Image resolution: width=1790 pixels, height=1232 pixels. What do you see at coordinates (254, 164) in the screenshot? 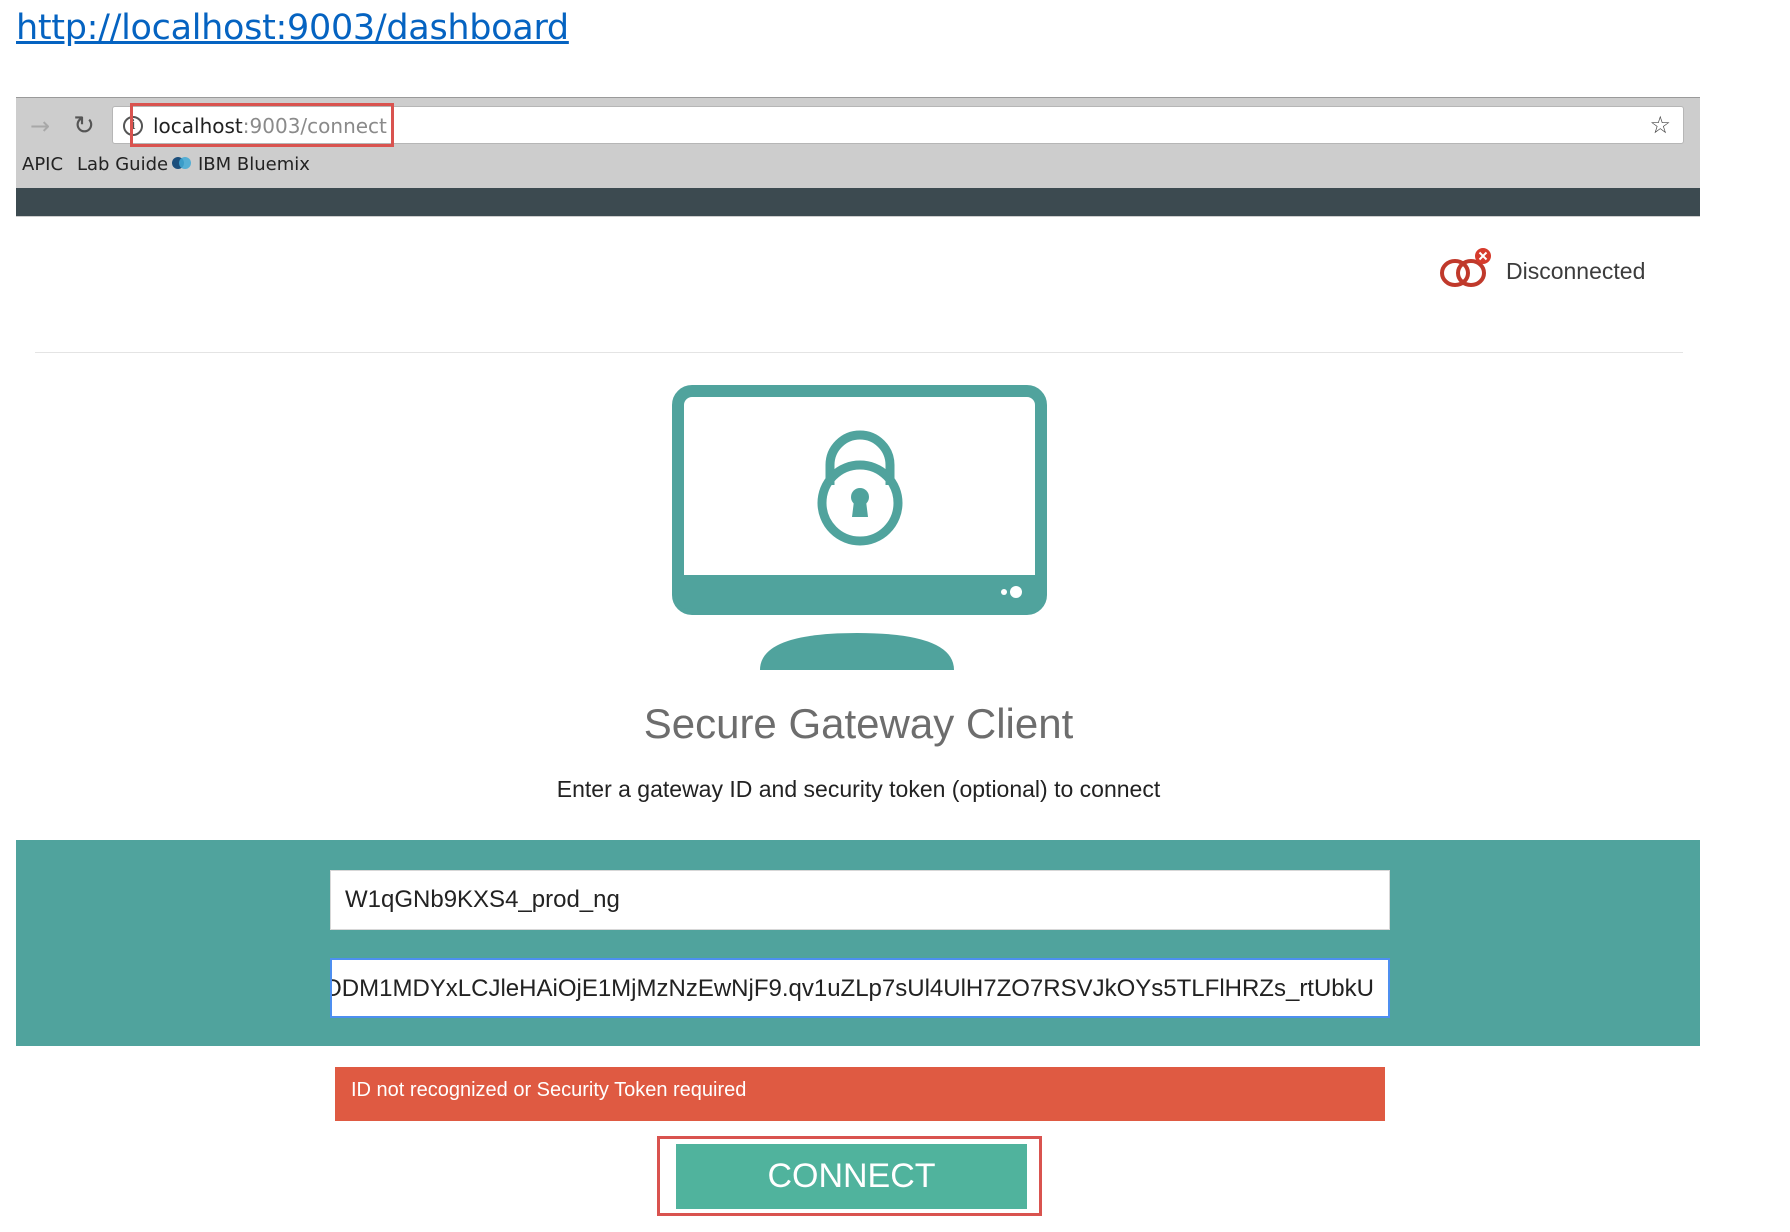
I see `bookmark-ibm-bluemix-label: IBM Bluemix` at bounding box center [254, 164].